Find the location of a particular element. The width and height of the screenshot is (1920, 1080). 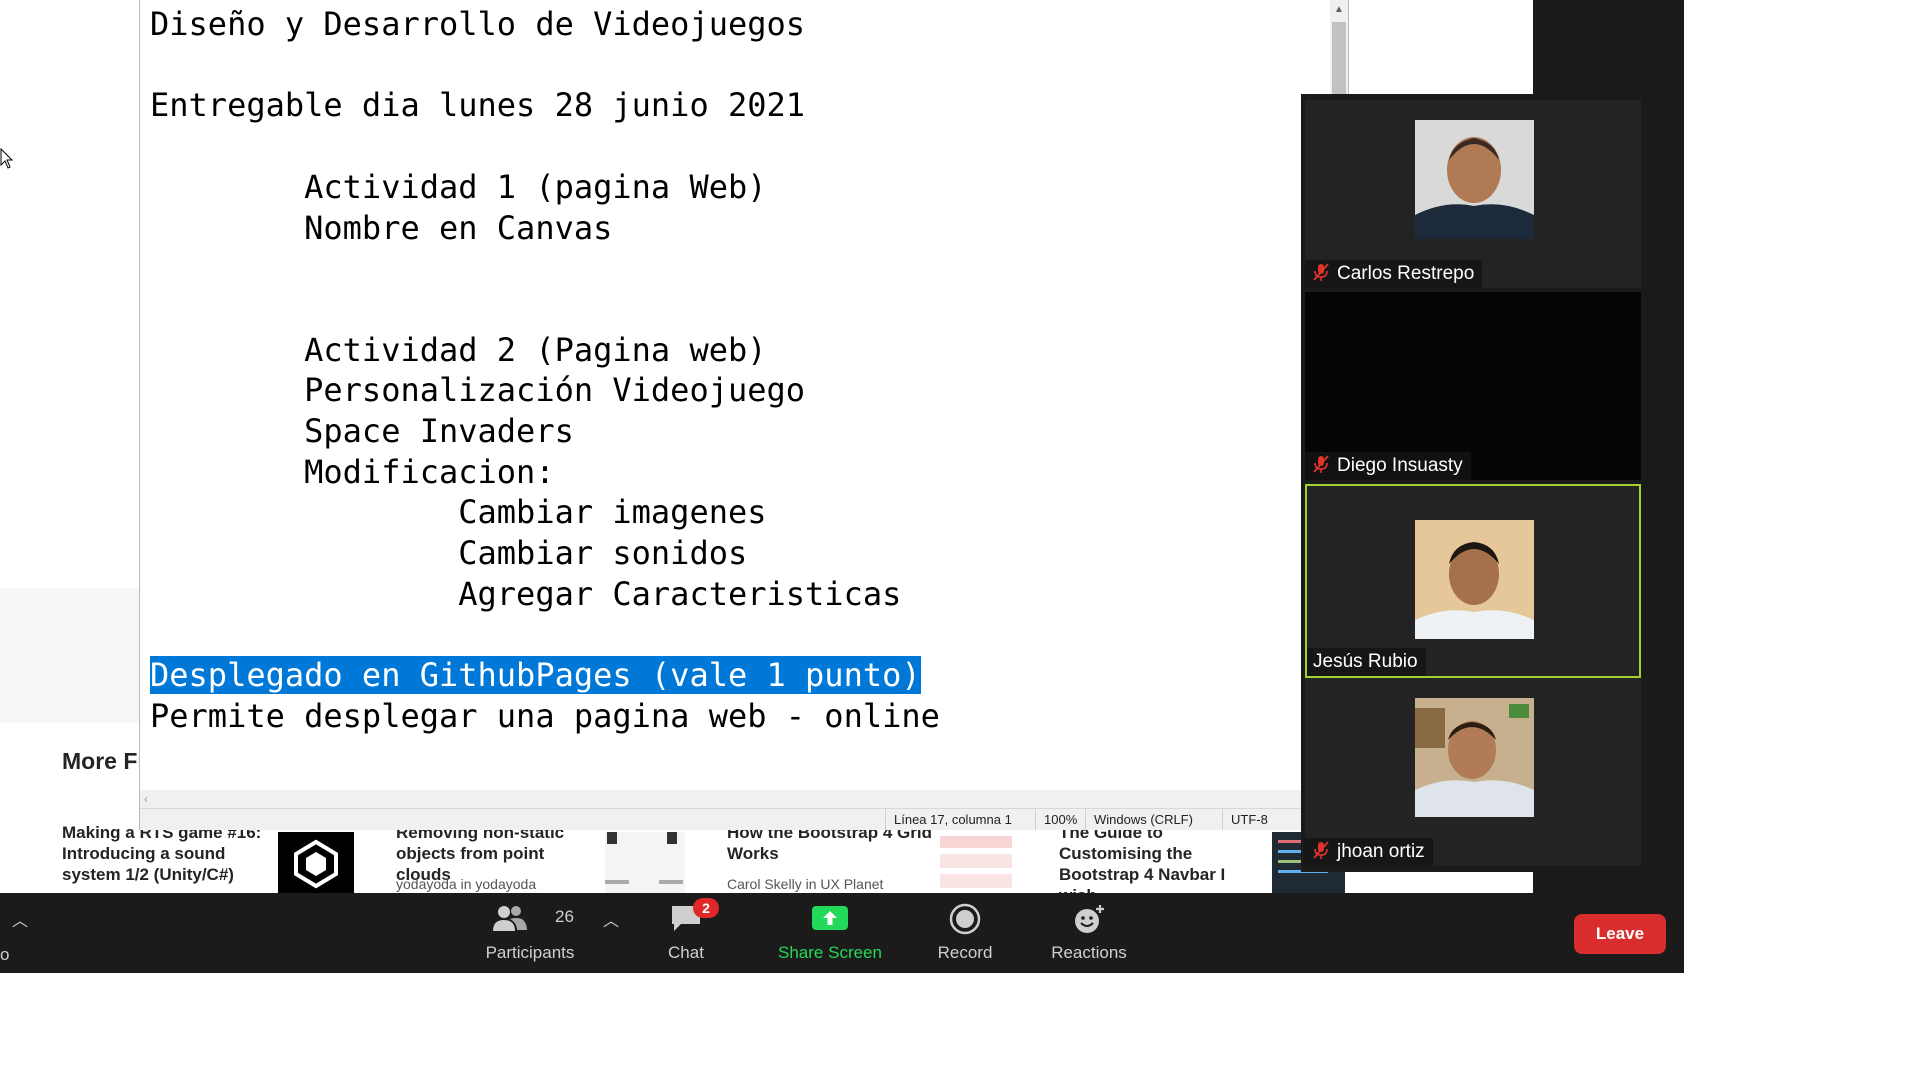

text-line: Actividad 2 (Pagina web) is located at coordinates (458, 349).